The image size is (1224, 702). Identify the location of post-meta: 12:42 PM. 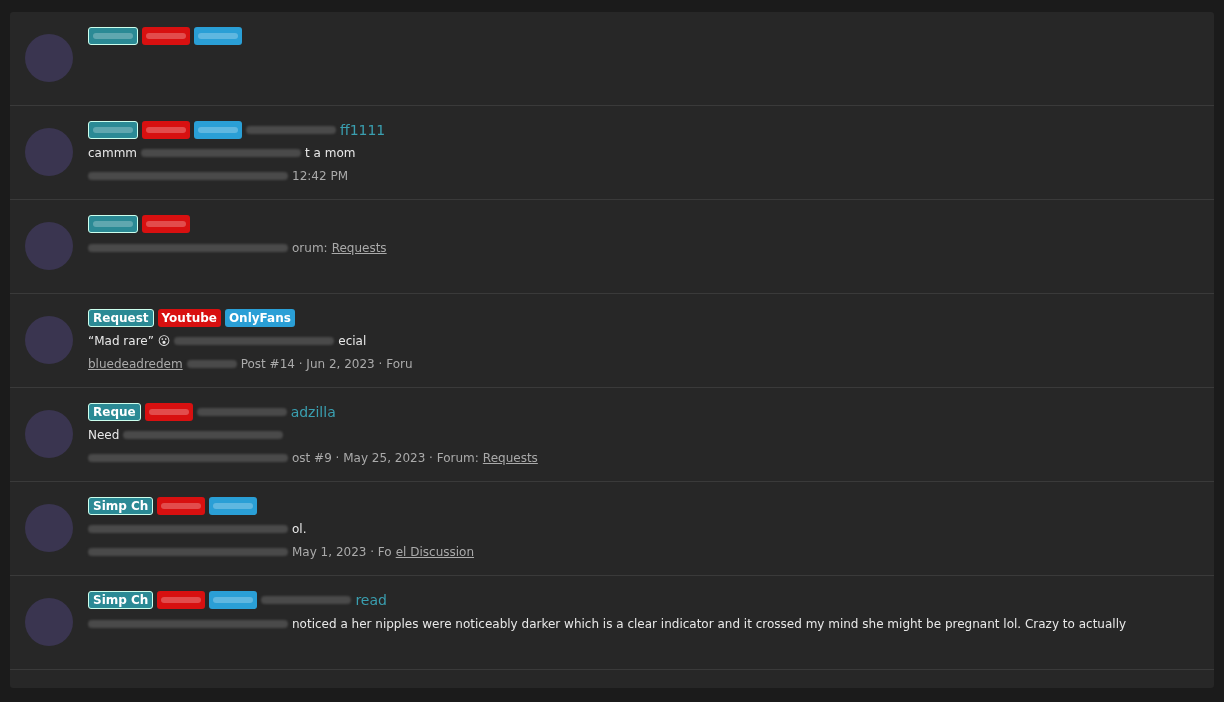
(320, 175).